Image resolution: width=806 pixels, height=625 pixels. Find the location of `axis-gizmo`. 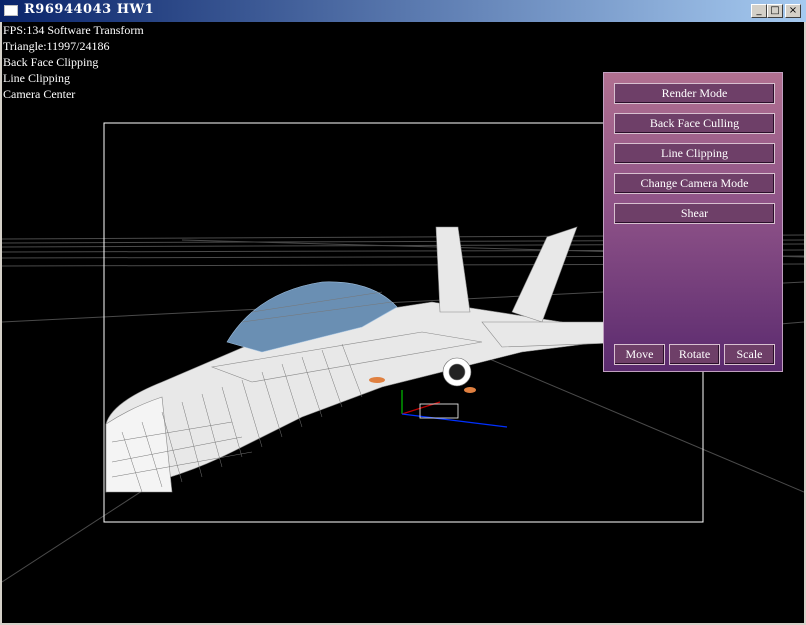

axis-gizmo is located at coordinates (454, 409).